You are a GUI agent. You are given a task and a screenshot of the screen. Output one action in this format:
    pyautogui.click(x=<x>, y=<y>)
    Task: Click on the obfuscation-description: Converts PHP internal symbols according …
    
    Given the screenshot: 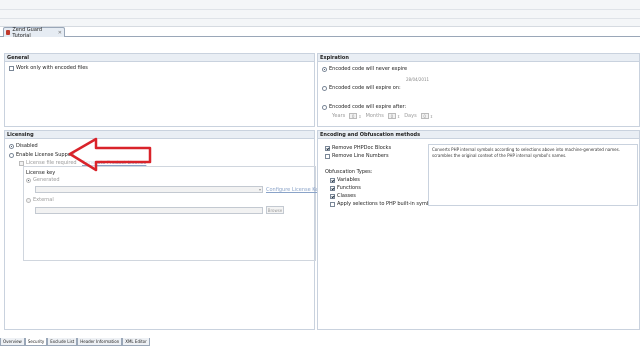 What is the action you would take?
    pyautogui.click(x=533, y=175)
    